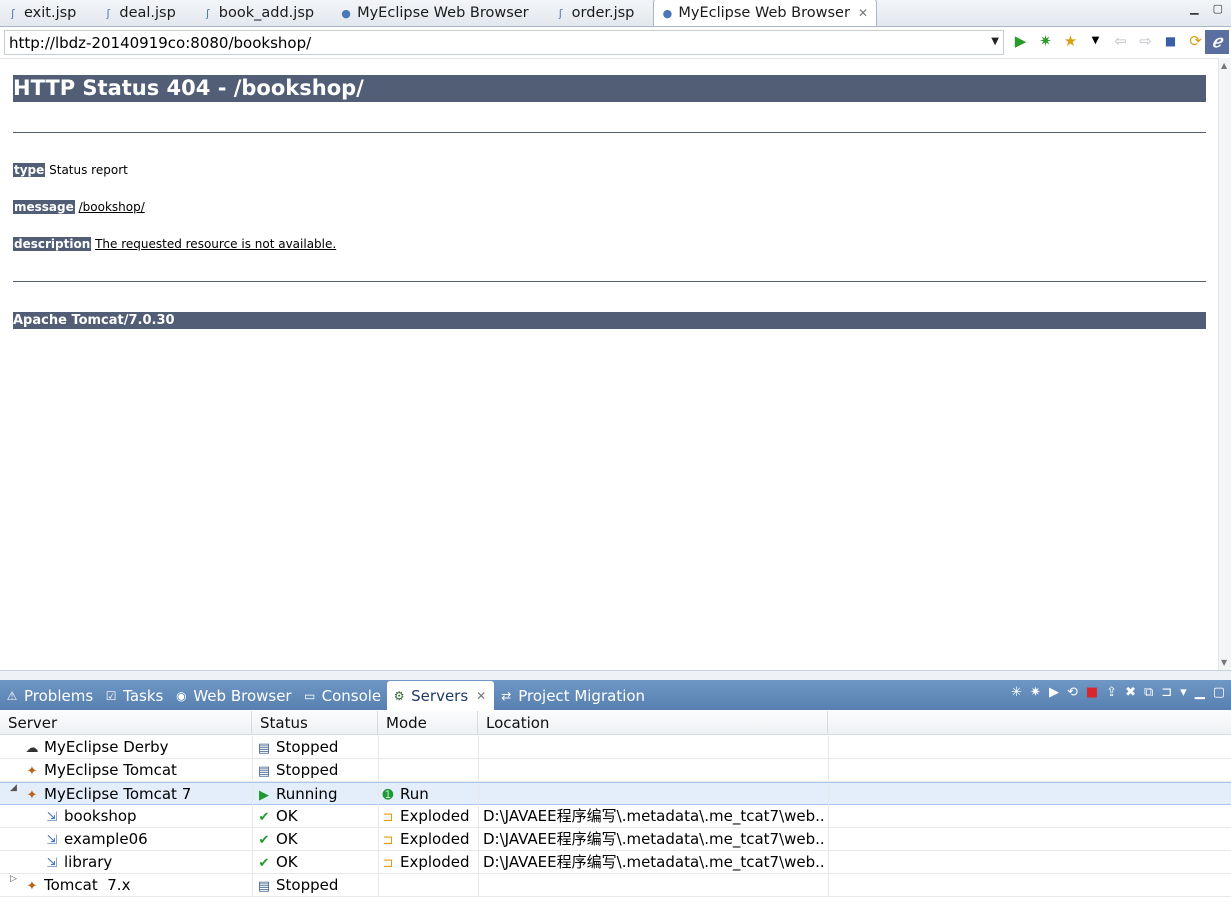  Describe the element at coordinates (181, 695) in the screenshot. I see `globe-icon: ◉` at that location.